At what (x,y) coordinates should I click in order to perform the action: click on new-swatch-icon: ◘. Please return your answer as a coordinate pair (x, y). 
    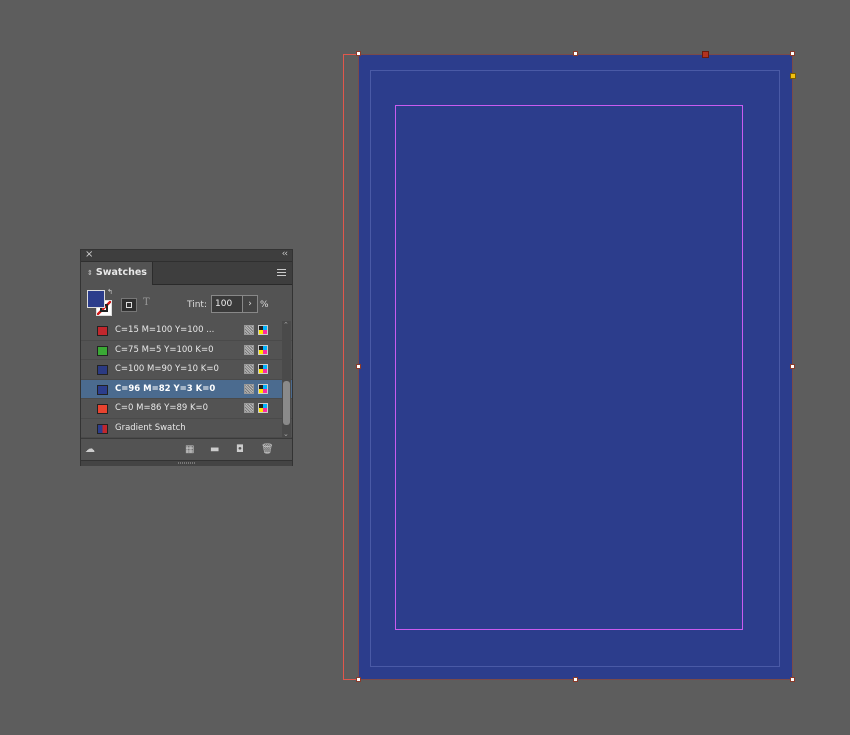
    Looking at the image, I should click on (240, 449).